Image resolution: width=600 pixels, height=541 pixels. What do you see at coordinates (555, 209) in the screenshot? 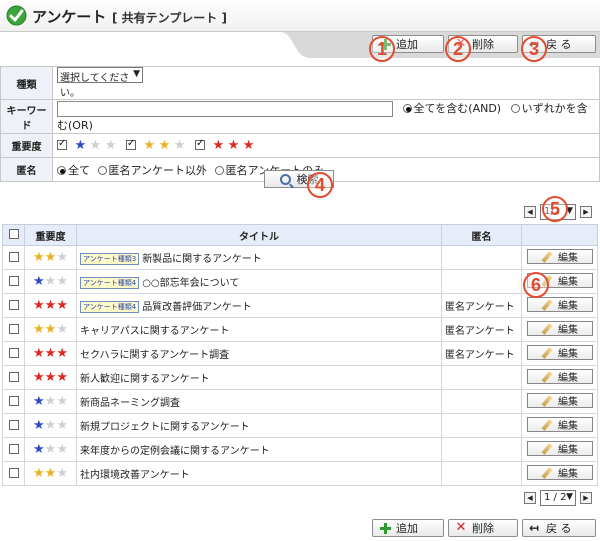
I see `marker-5: 5` at bounding box center [555, 209].